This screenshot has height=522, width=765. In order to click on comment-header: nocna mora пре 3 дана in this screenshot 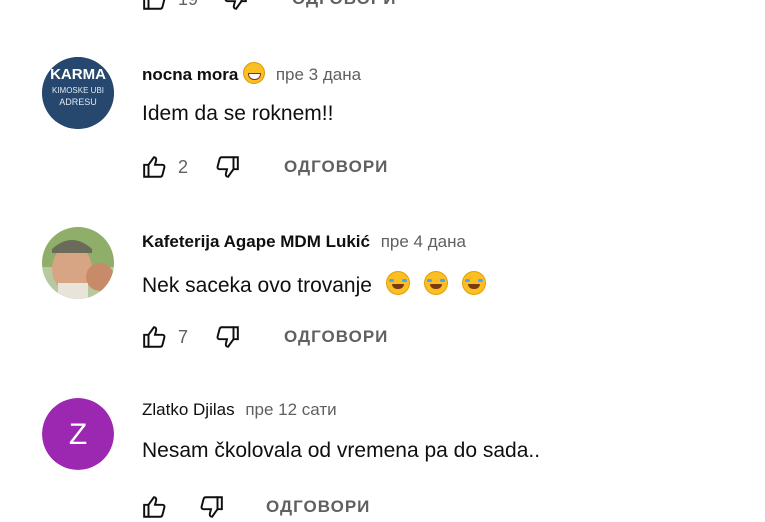, I will do `click(251, 73)`.